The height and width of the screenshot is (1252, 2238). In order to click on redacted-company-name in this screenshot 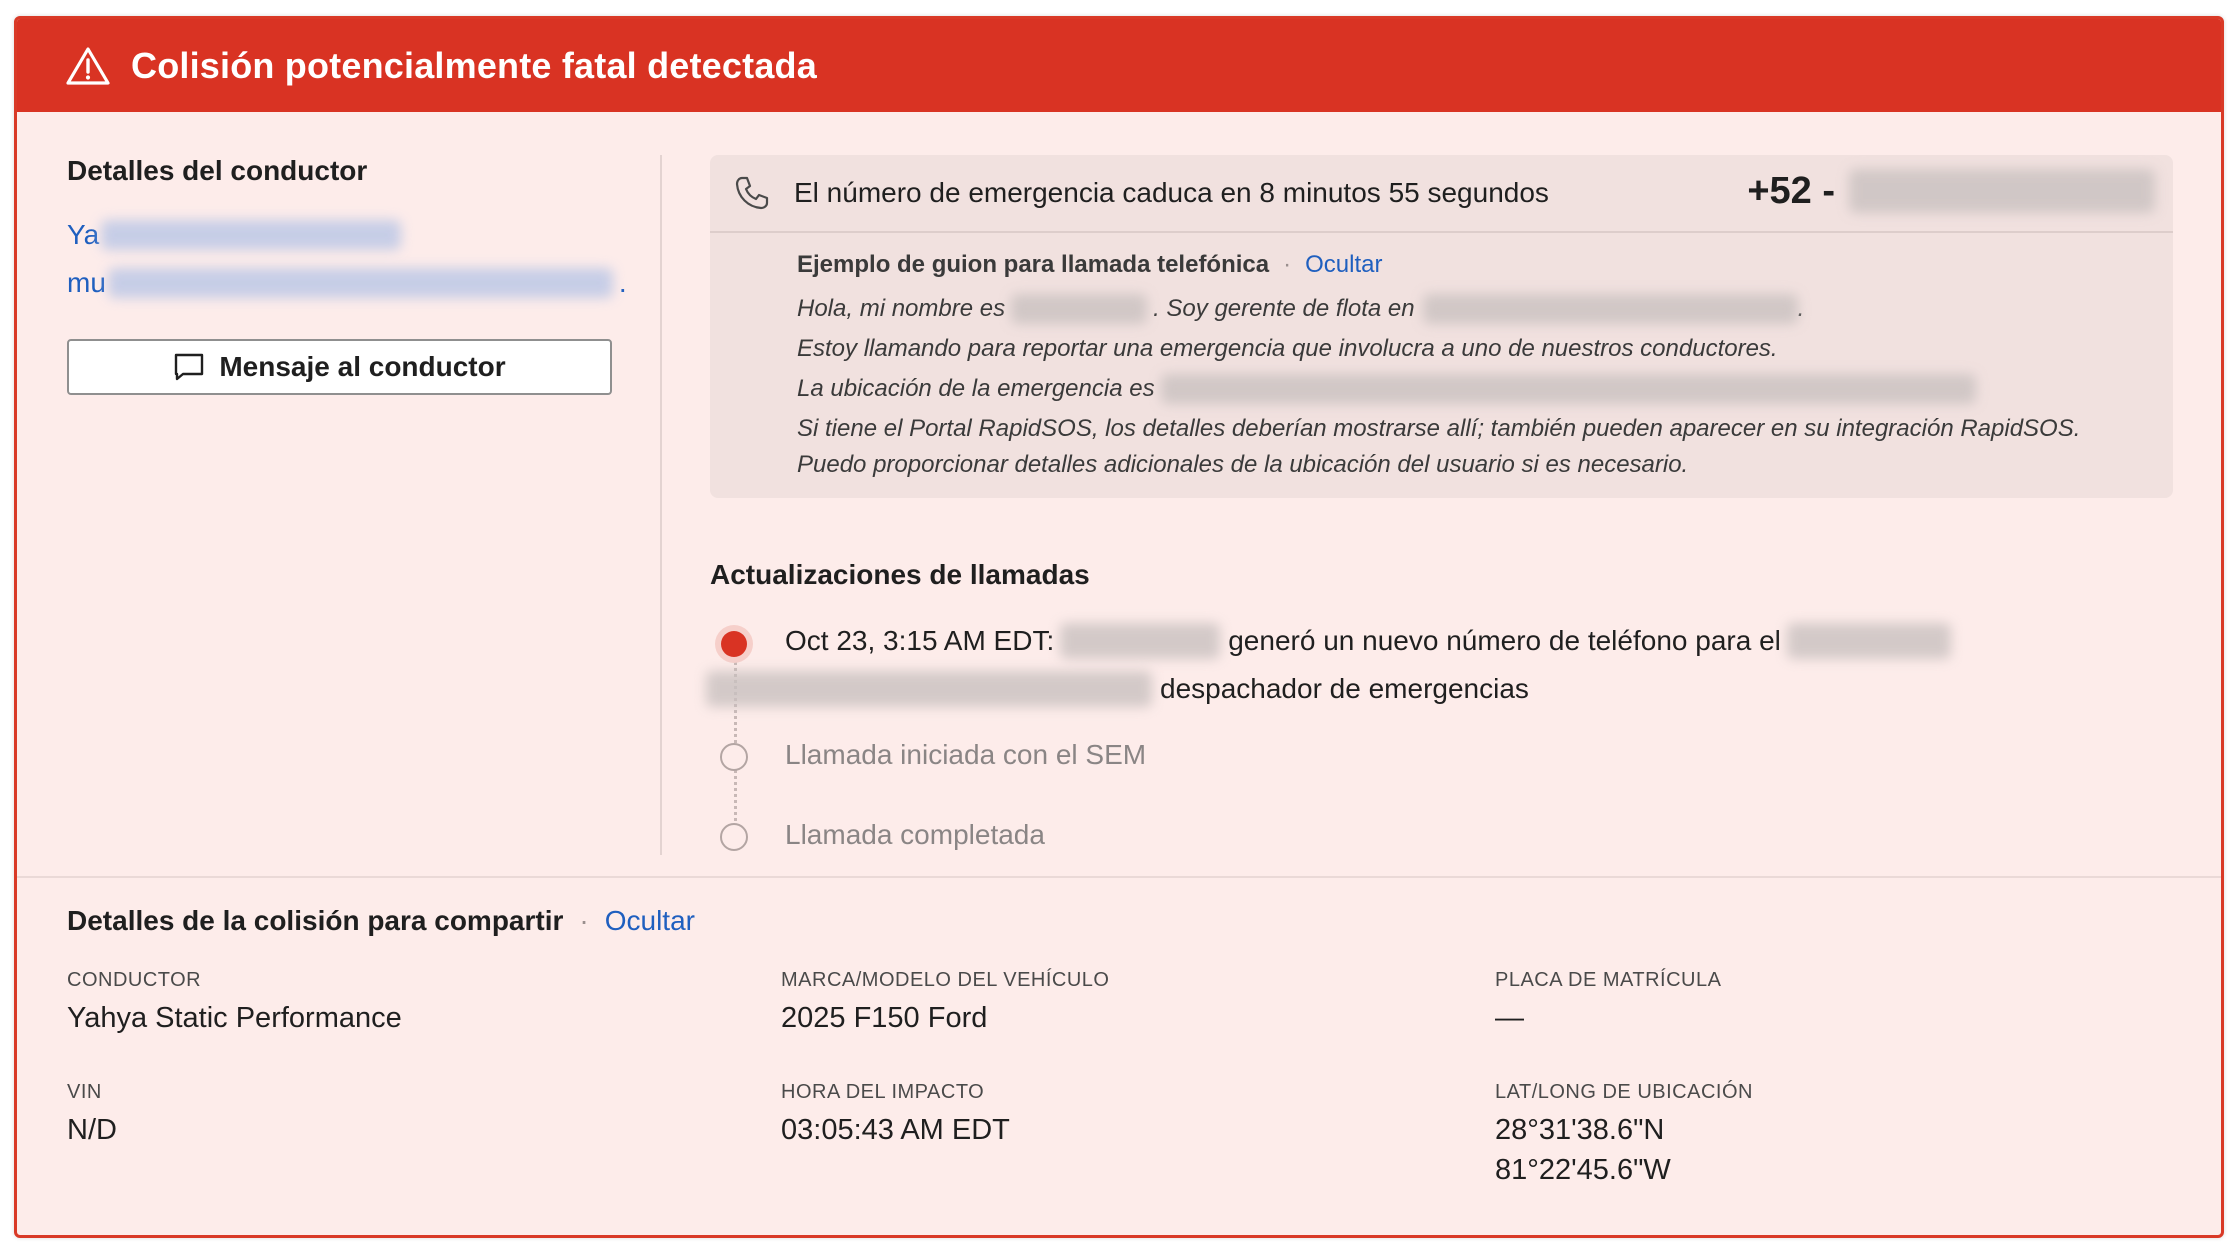, I will do `click(1610, 309)`.